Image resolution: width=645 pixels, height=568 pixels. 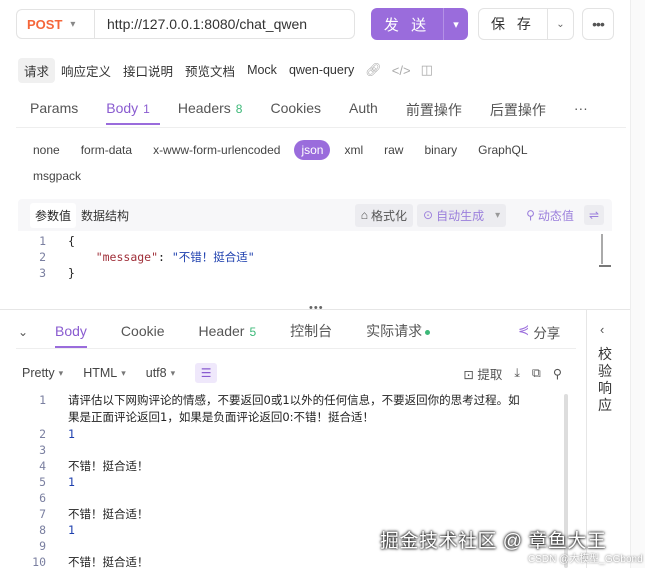 What do you see at coordinates (295, 110) in the screenshot?
I see `tab-cookies: Cookies` at bounding box center [295, 110].